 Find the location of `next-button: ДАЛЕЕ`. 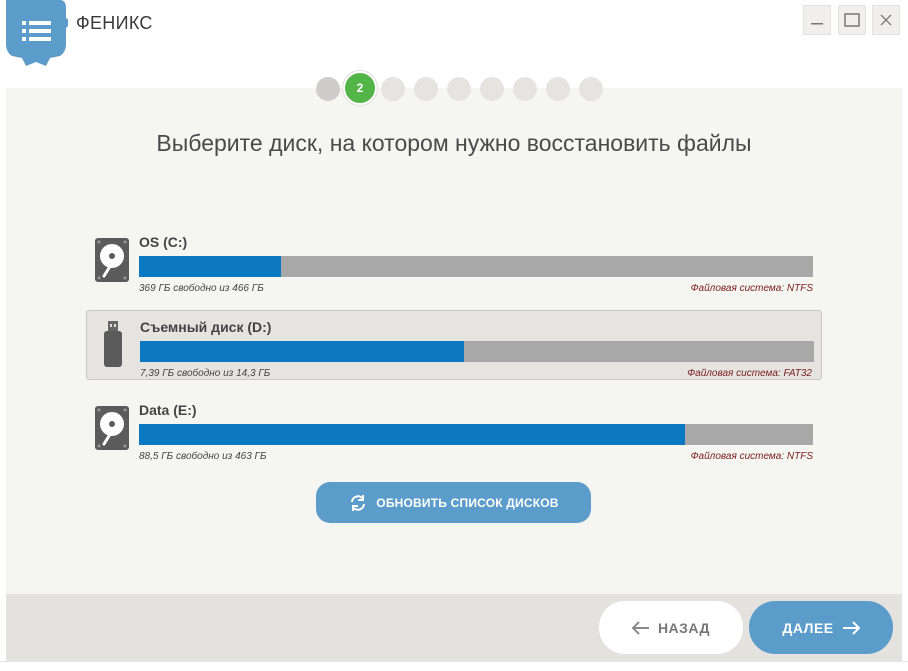

next-button: ДАЛЕЕ is located at coordinates (821, 627).